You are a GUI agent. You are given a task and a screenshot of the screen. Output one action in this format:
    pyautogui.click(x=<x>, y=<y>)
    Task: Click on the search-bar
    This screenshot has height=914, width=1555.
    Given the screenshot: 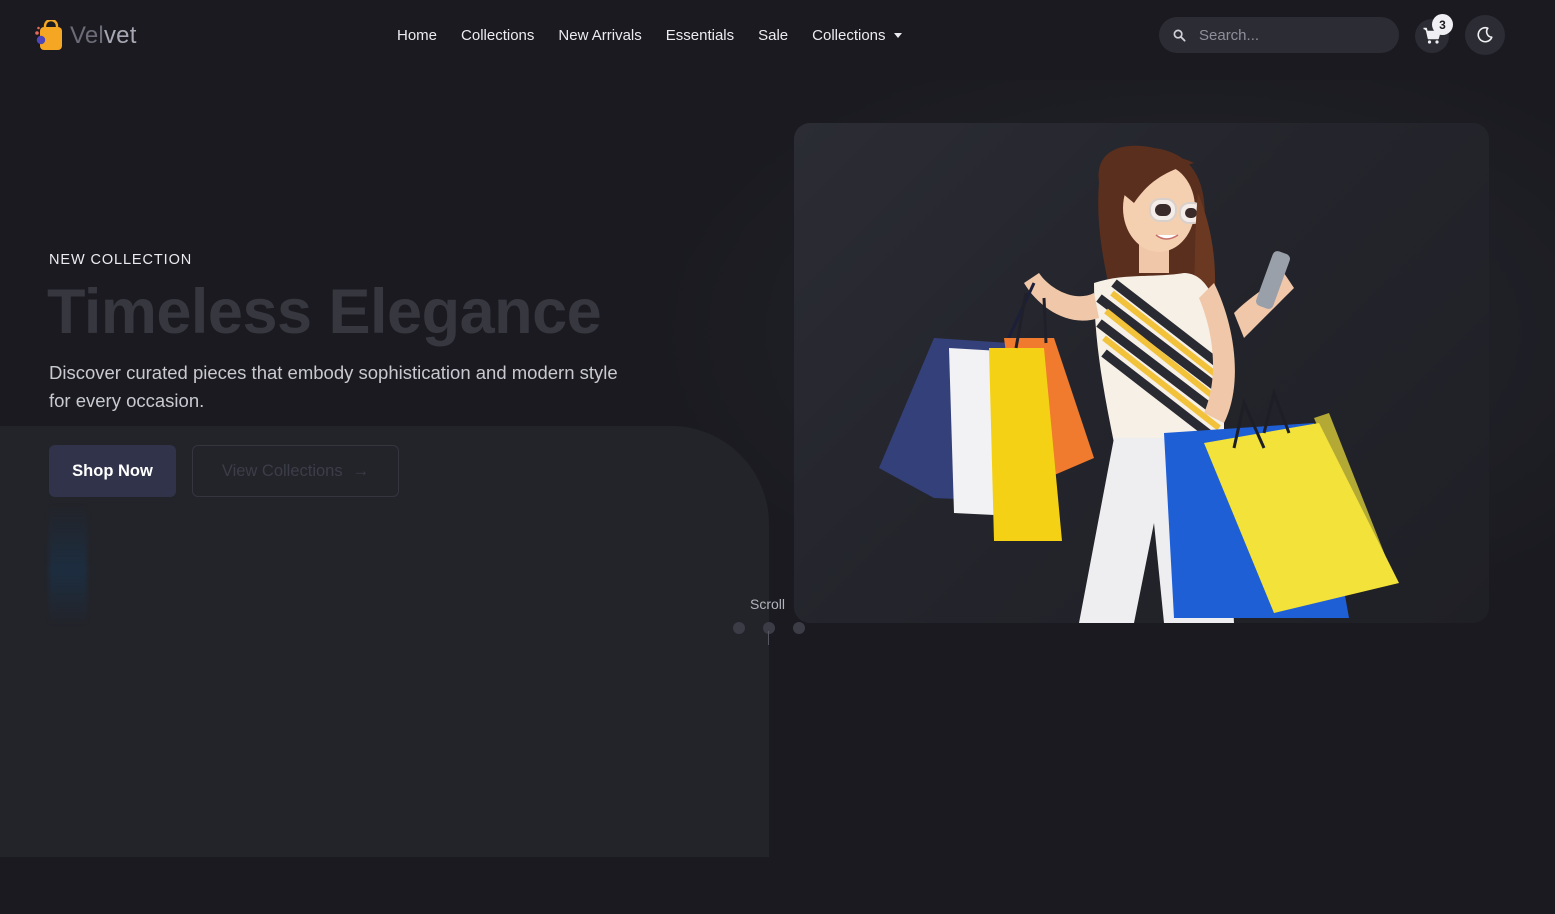 What is the action you would take?
    pyautogui.click(x=1279, y=35)
    